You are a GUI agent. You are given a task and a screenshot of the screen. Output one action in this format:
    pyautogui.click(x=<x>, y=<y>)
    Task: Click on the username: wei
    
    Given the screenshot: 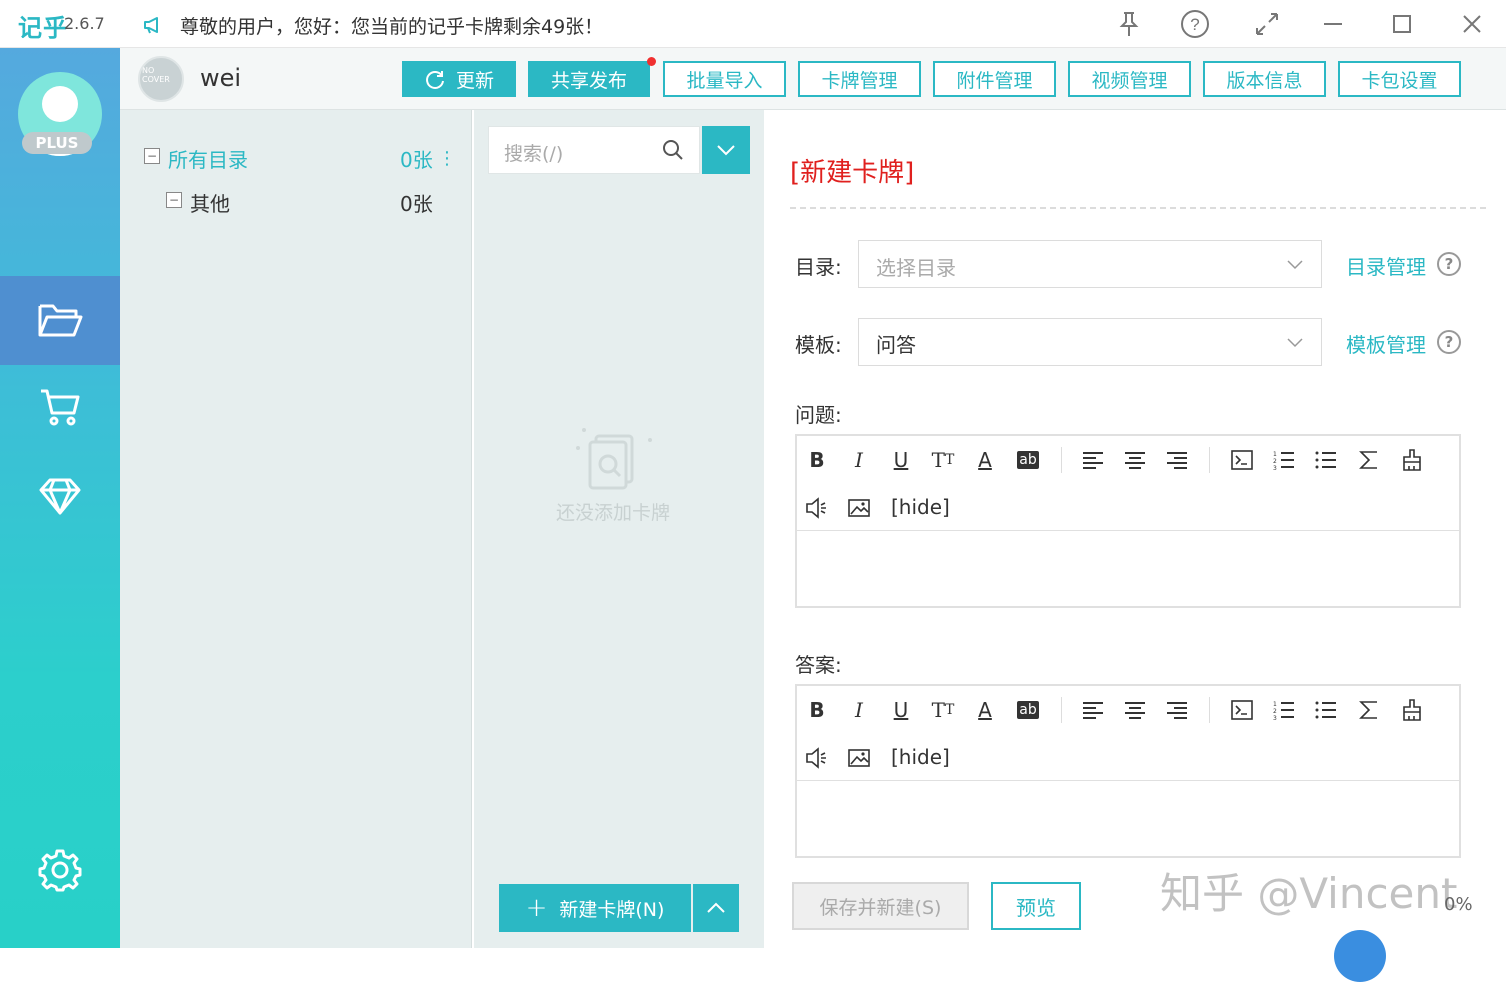 What is the action you would take?
    pyautogui.click(x=221, y=78)
    